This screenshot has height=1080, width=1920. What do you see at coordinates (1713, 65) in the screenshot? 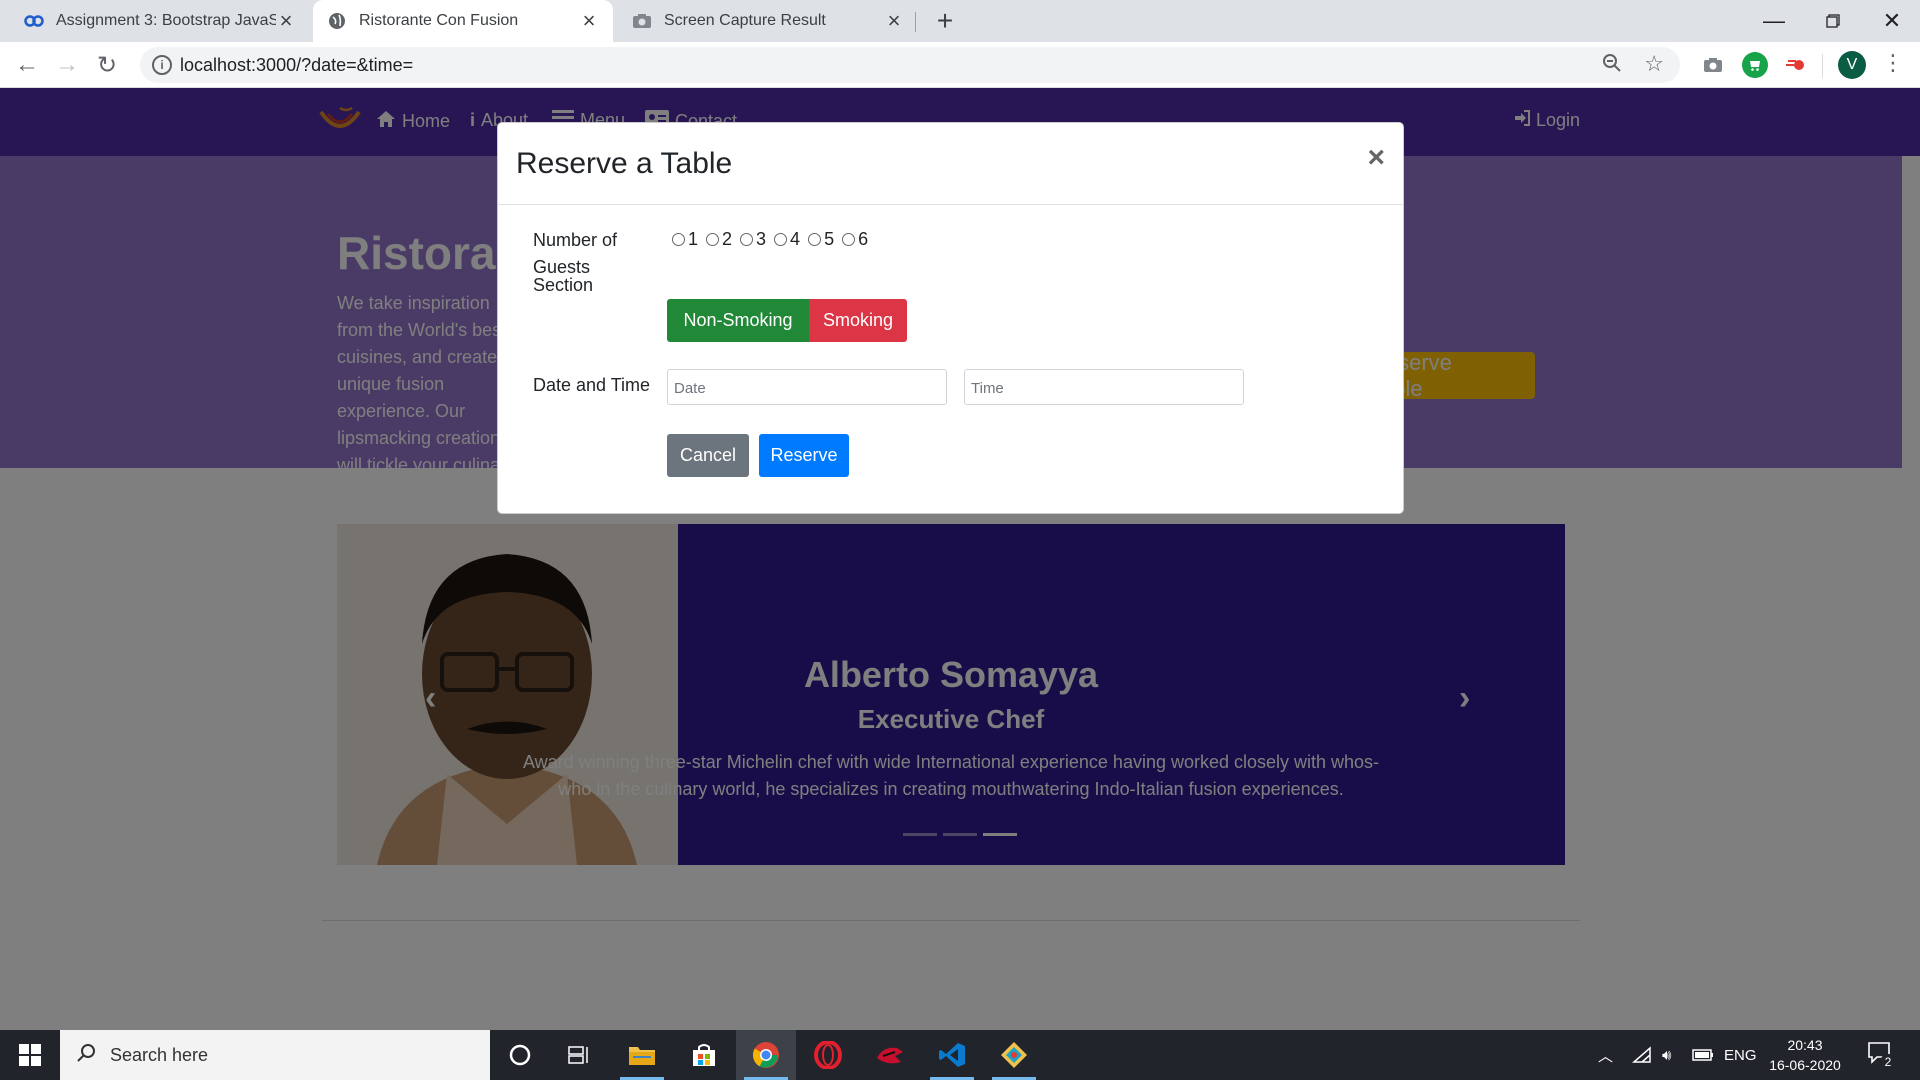
I see `camera-extension-icon` at bounding box center [1713, 65].